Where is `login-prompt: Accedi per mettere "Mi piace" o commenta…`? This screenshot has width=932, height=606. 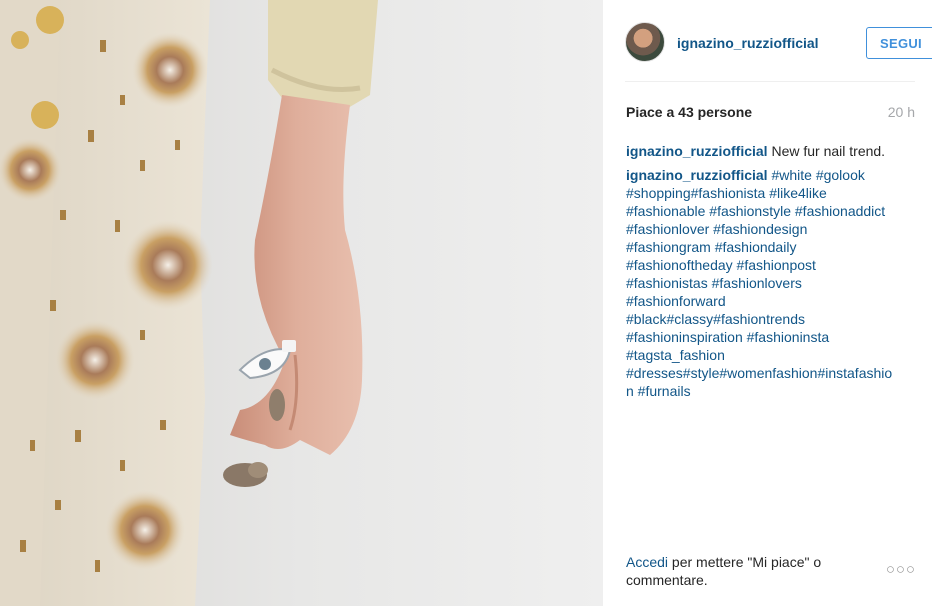
login-prompt: Accedi per mettere "Mi piace" o commenta… is located at coordinates (746, 571).